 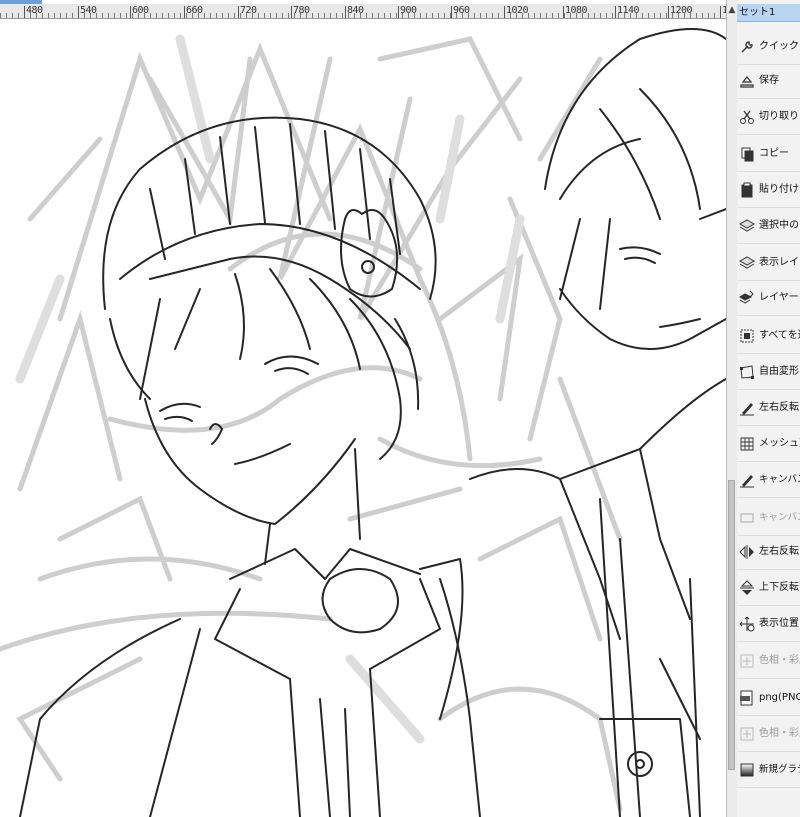 What do you see at coordinates (747, 371) in the screenshot?
I see `free-transform-icon` at bounding box center [747, 371].